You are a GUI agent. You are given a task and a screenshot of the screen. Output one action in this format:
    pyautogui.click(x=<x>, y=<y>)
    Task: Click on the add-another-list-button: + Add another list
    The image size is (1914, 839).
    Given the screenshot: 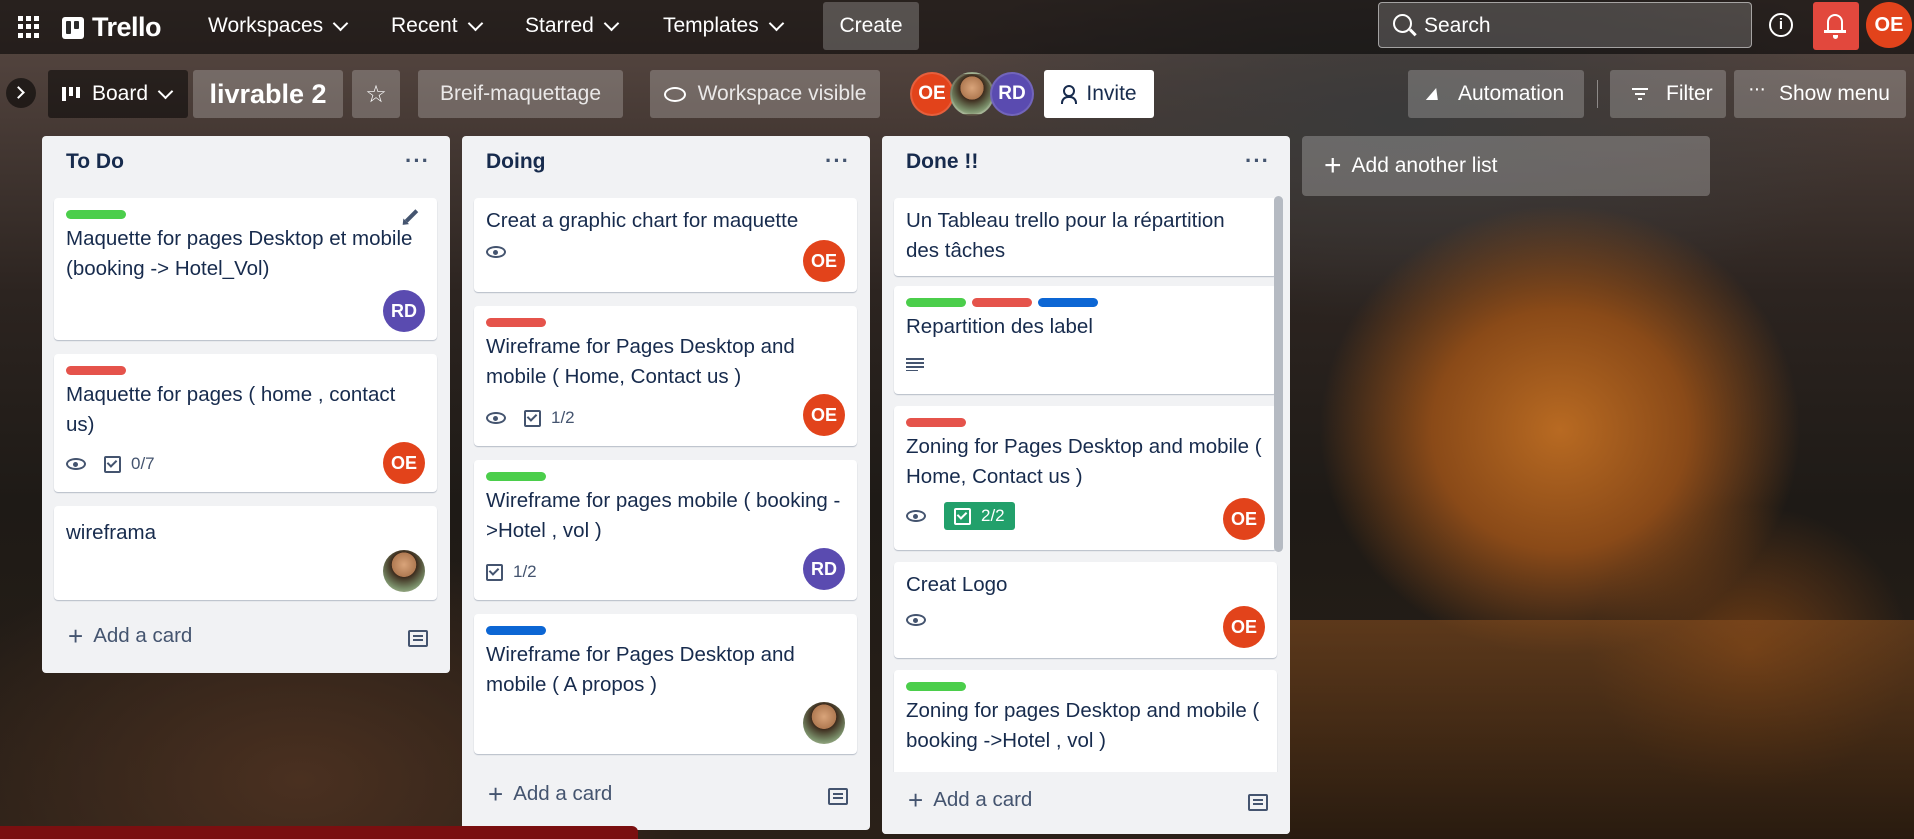 What is the action you would take?
    pyautogui.click(x=1506, y=166)
    